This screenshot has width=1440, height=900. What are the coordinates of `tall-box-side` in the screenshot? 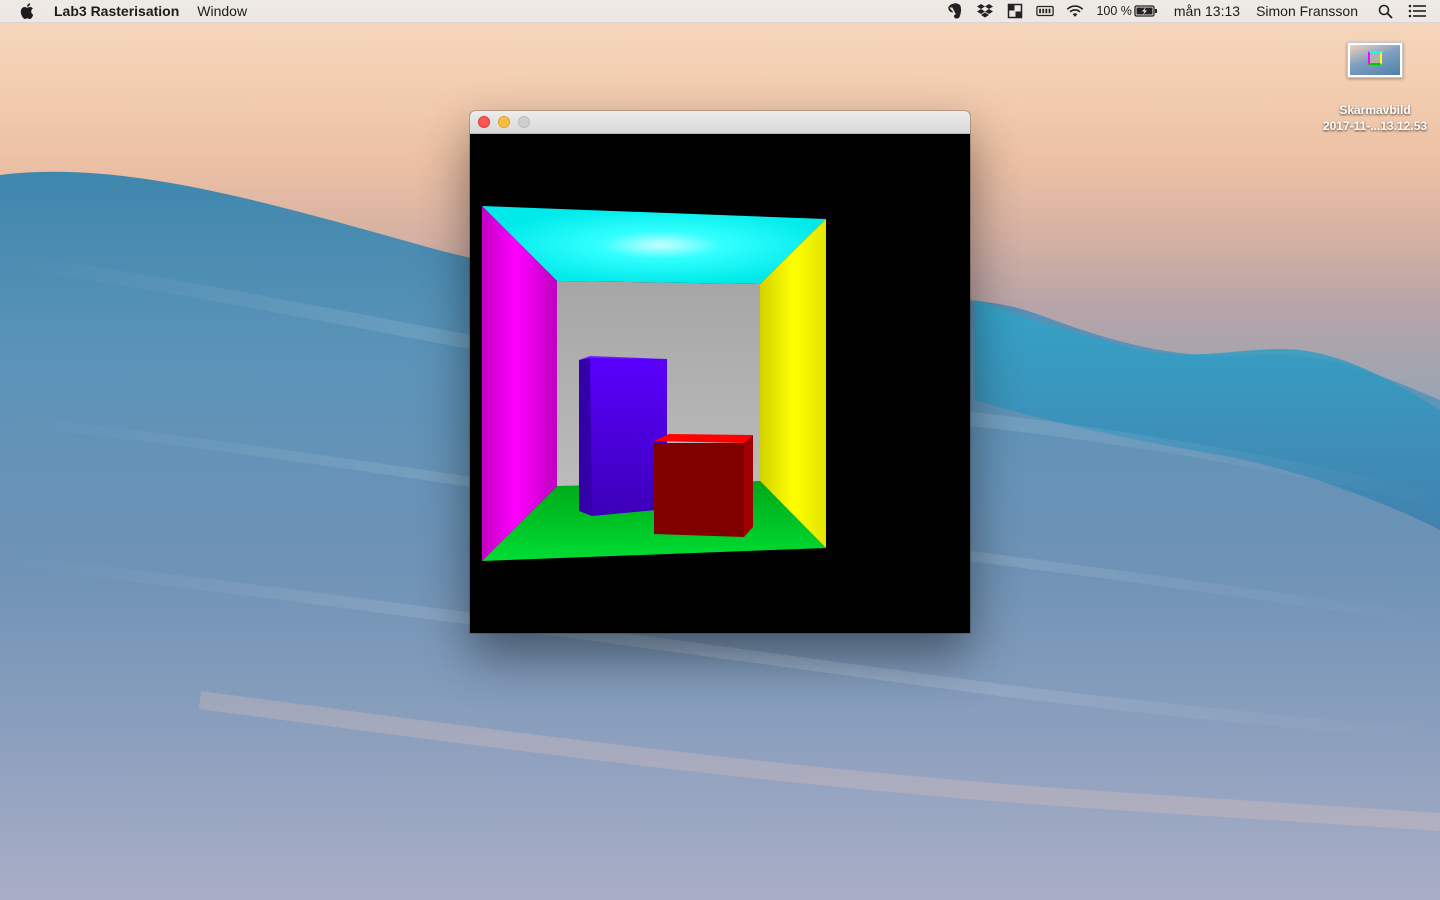 It's located at (585, 436).